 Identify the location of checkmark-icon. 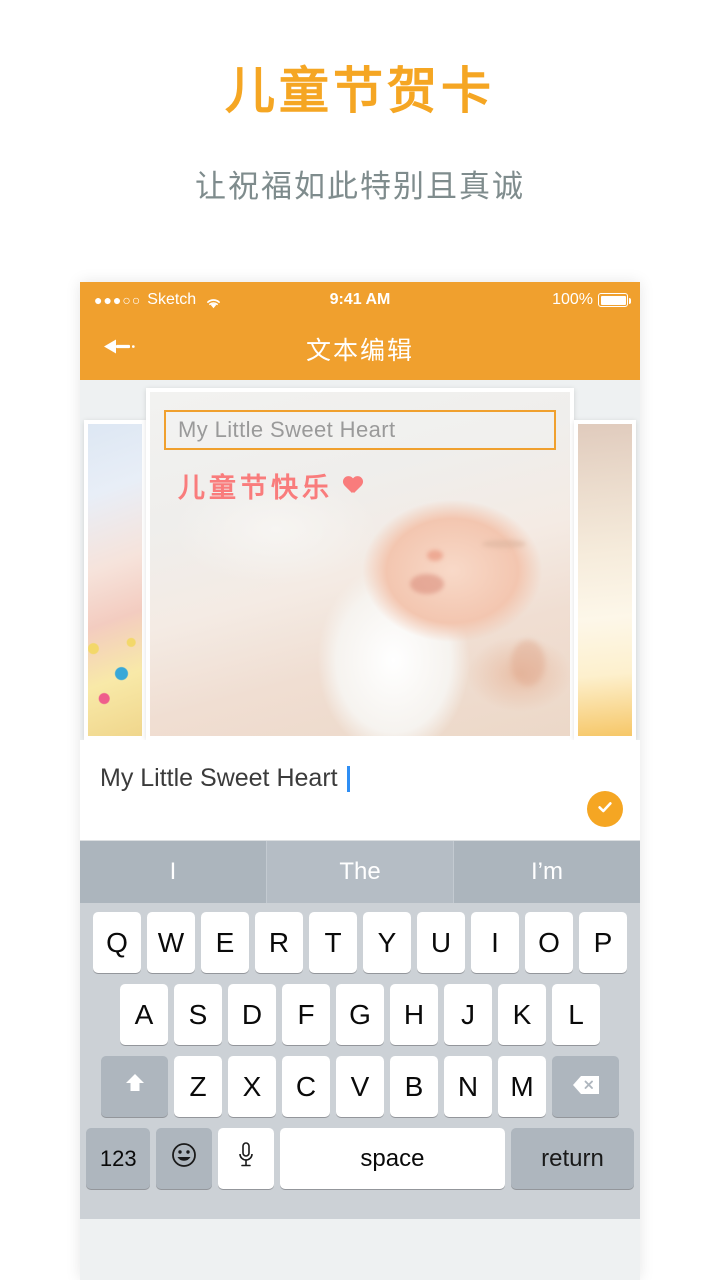
(605, 809).